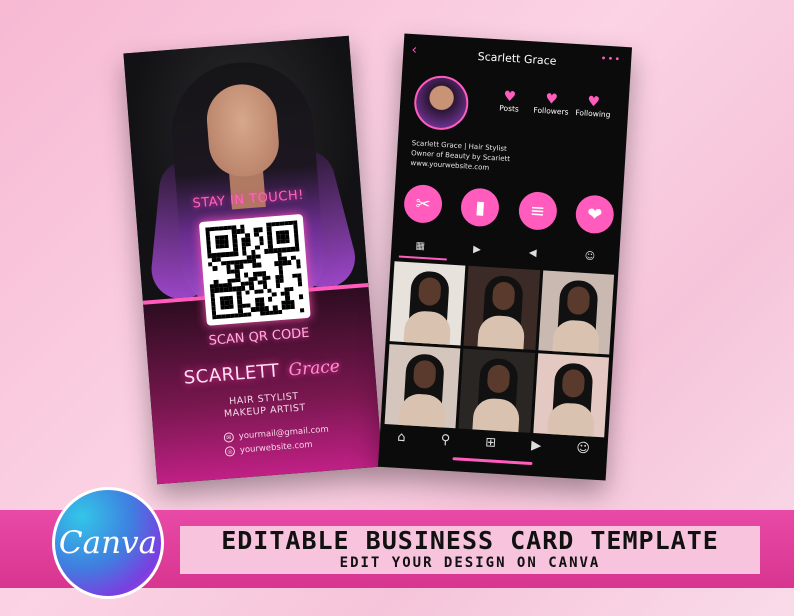 This screenshot has height=616, width=794. What do you see at coordinates (508, 209) in the screenshot?
I see `story-highlights: ✂ ▮ ≡ ❤` at bounding box center [508, 209].